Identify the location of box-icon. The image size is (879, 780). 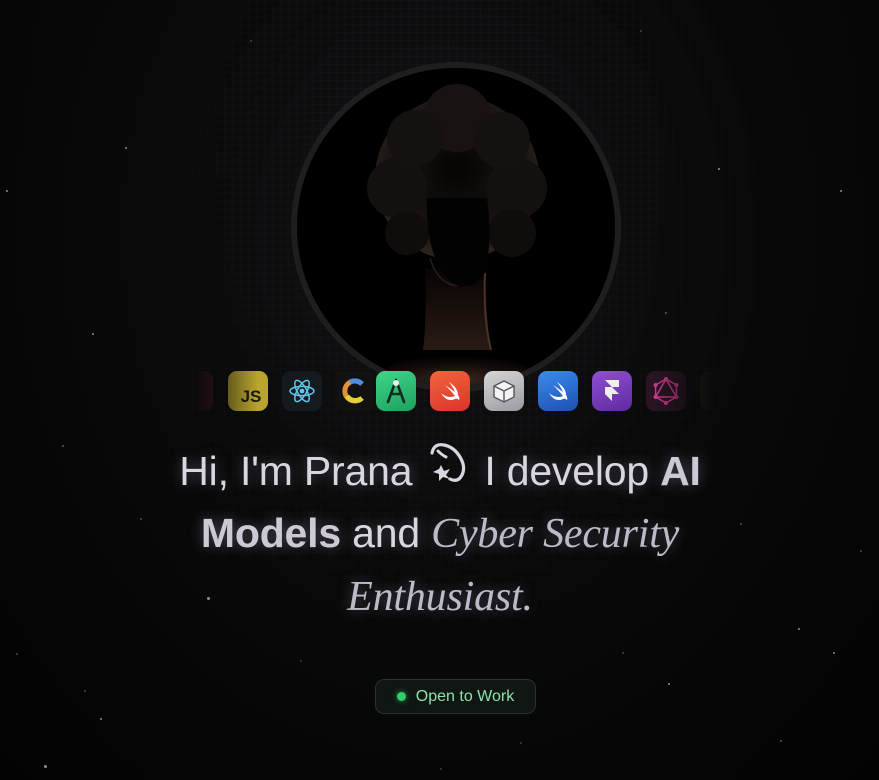
(504, 391).